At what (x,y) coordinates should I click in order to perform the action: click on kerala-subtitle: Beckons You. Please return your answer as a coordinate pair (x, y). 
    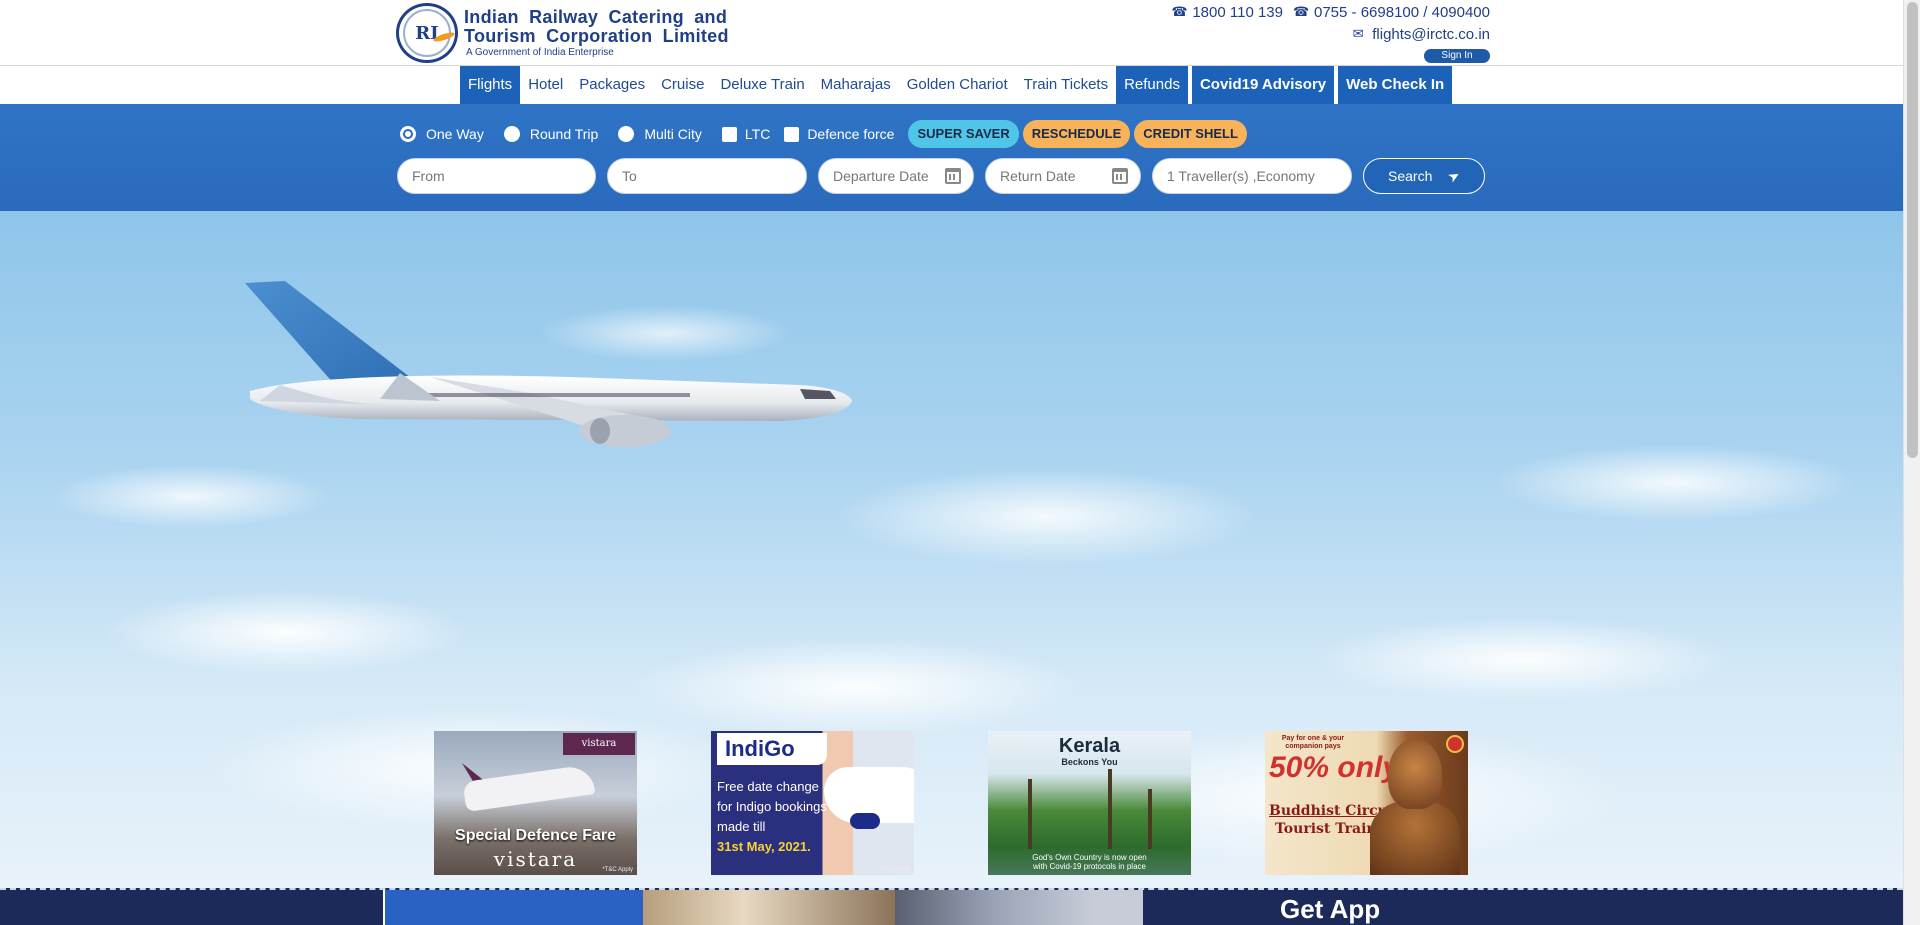
    Looking at the image, I should click on (1089, 762).